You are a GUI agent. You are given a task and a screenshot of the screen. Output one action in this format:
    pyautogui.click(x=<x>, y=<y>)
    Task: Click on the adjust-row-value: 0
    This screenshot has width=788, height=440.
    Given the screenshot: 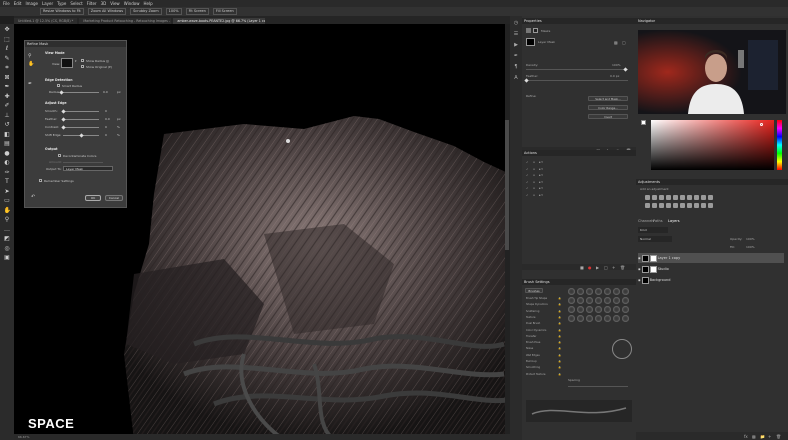 What is the action you would take?
    pyautogui.click(x=106, y=135)
    